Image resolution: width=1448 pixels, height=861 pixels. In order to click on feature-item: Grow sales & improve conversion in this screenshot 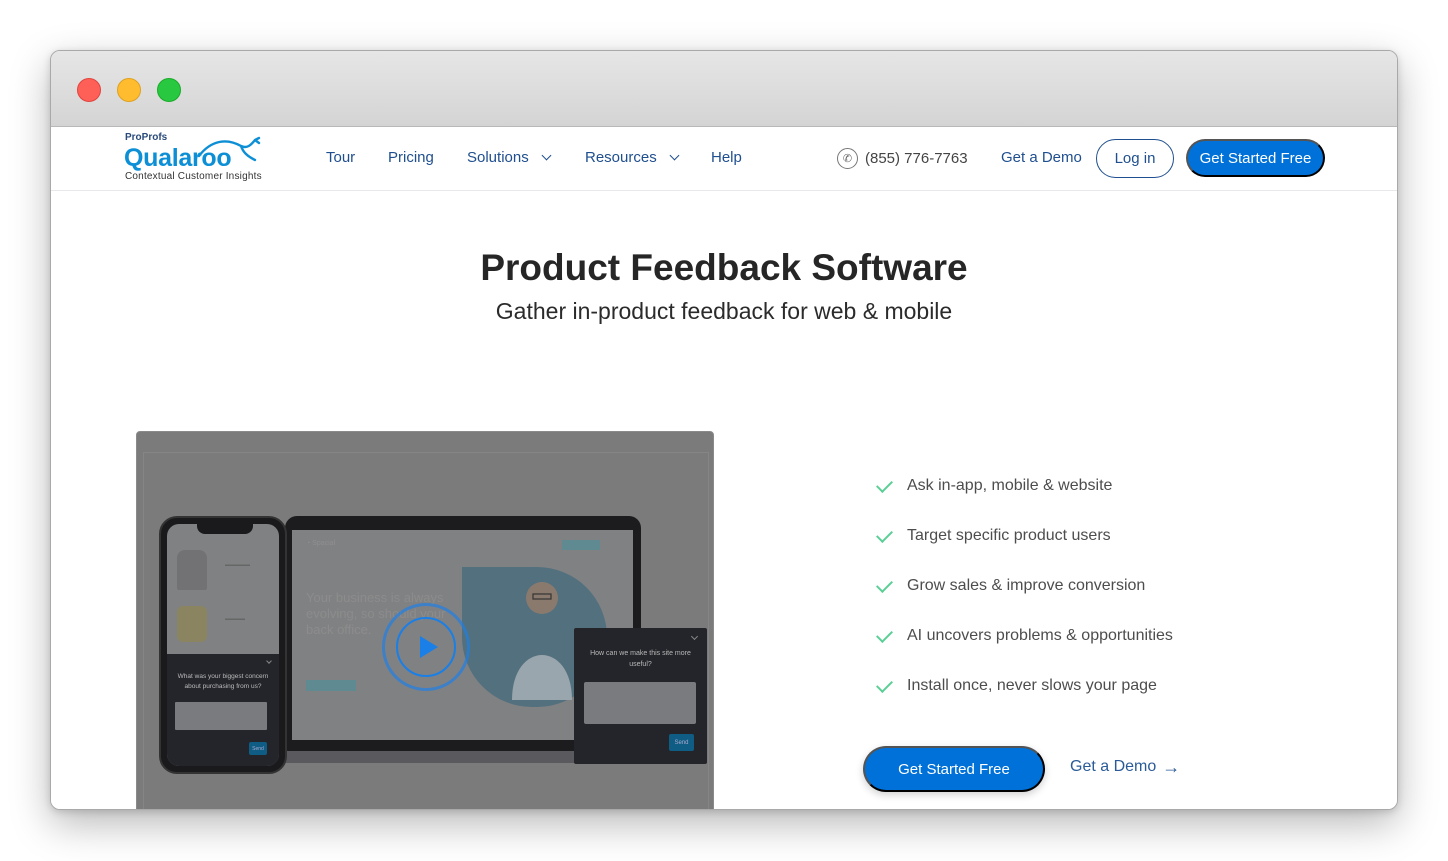, I will do `click(1045, 586)`.